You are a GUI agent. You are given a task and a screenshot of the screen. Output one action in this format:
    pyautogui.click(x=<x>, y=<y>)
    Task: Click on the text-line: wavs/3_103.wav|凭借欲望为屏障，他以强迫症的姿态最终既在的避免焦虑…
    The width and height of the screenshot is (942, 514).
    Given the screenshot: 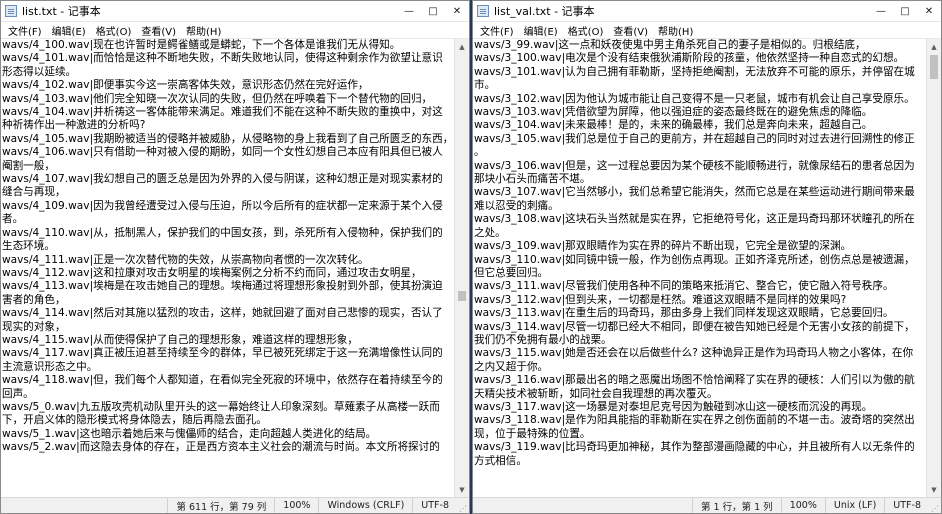 What is the action you would take?
    pyautogui.click(x=673, y=112)
    